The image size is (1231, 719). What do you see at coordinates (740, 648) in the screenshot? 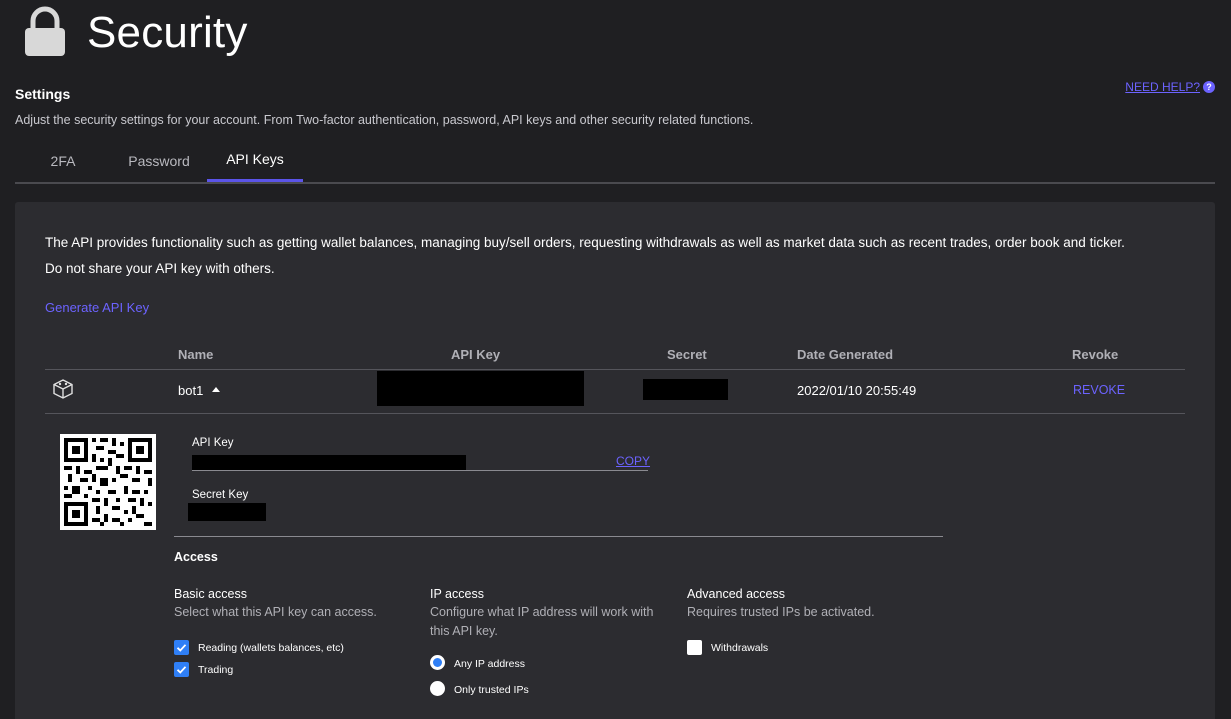
I see `withdrawals-label: Withdrawals` at bounding box center [740, 648].